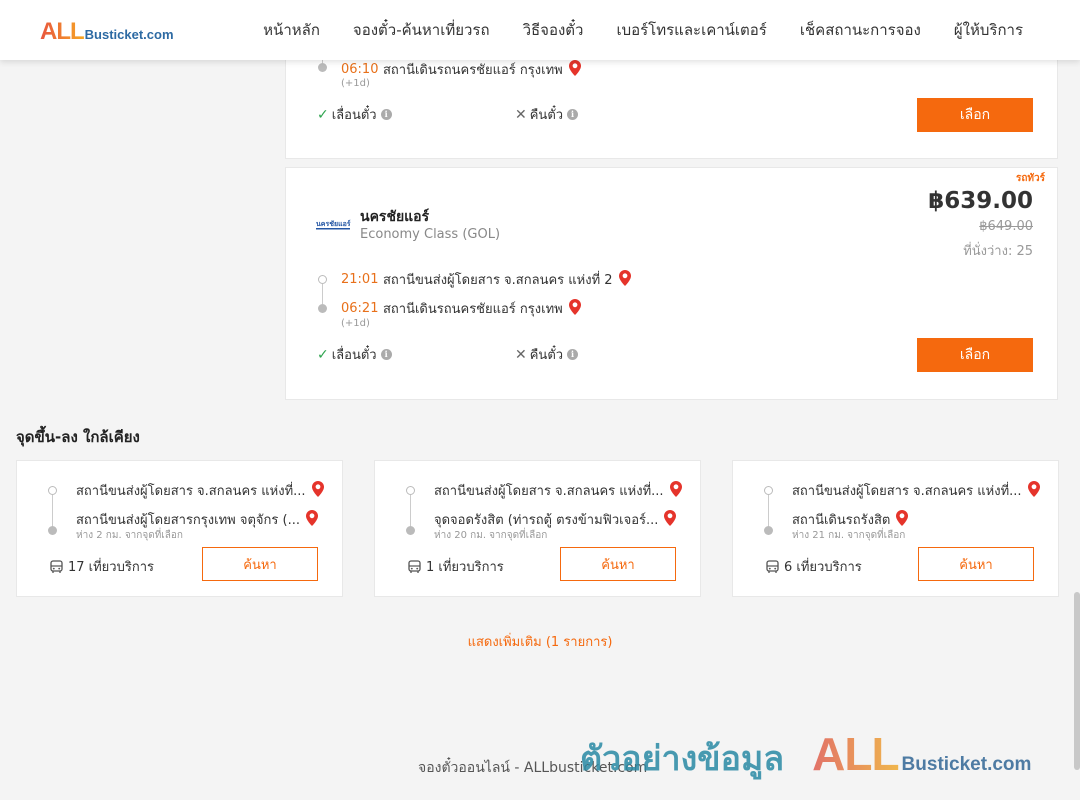 This screenshot has height=800, width=1080. I want to click on arrival-stop: 06:21 สถานีเดินรถนครชัยแอร์ กรุงเทพ, so click(461, 308).